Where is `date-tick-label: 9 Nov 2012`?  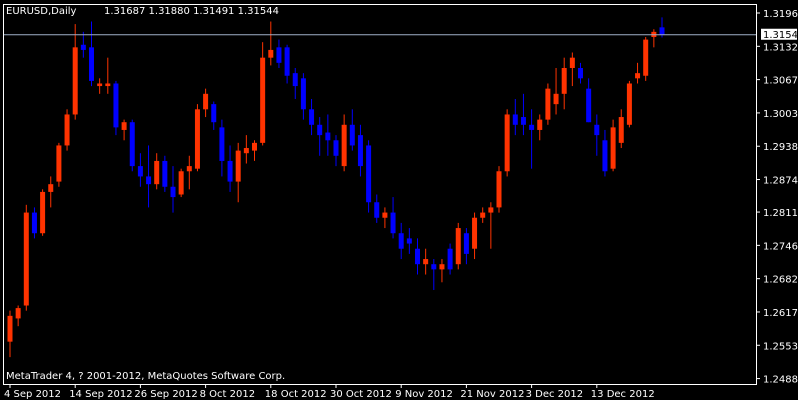
date-tick-label: 9 Nov 2012 is located at coordinates (424, 394).